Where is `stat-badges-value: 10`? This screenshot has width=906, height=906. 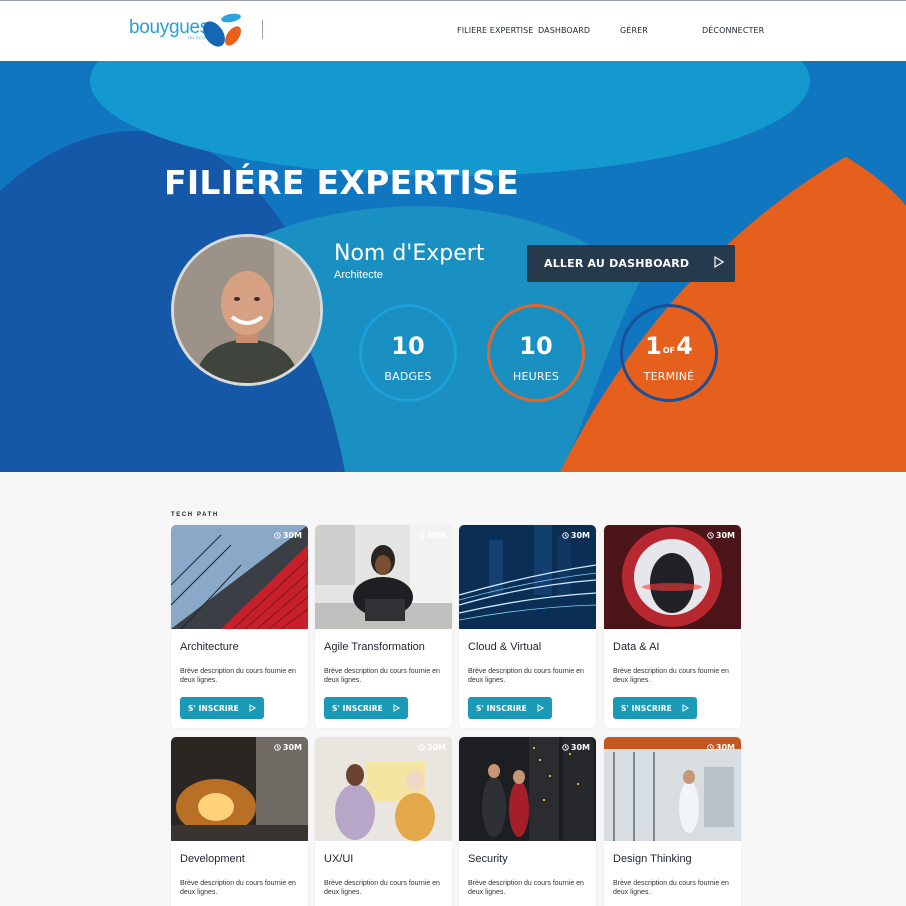
stat-badges-value: 10 is located at coordinates (408, 346).